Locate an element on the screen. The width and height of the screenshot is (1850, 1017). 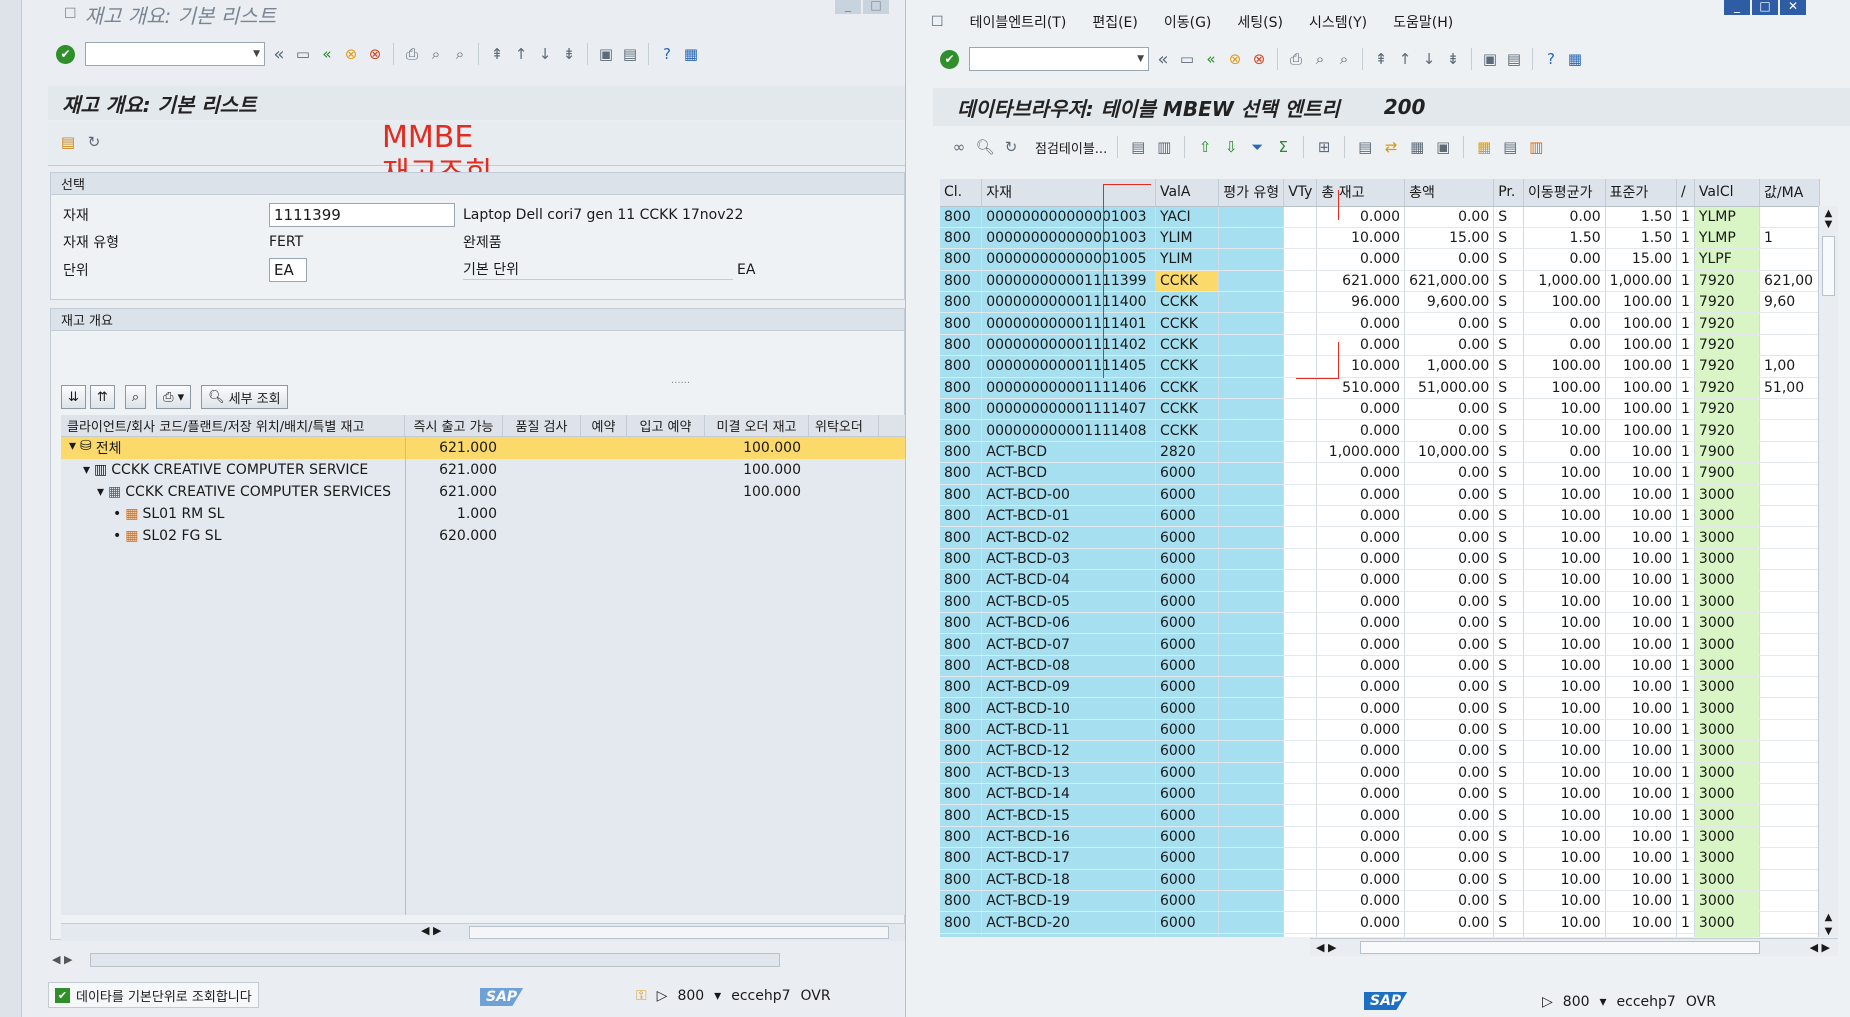
save-icon: ▭ is located at coordinates (303, 54).